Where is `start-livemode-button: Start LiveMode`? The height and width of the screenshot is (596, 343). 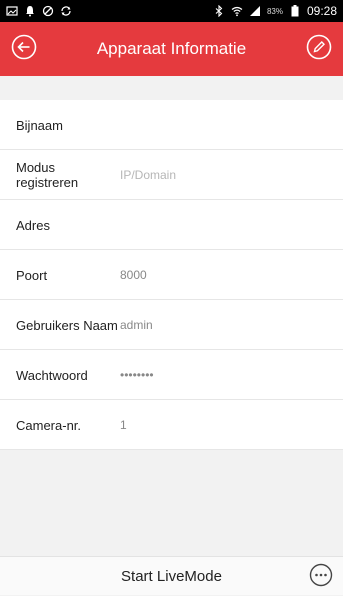 start-livemode-button: Start LiveMode is located at coordinates (171, 576).